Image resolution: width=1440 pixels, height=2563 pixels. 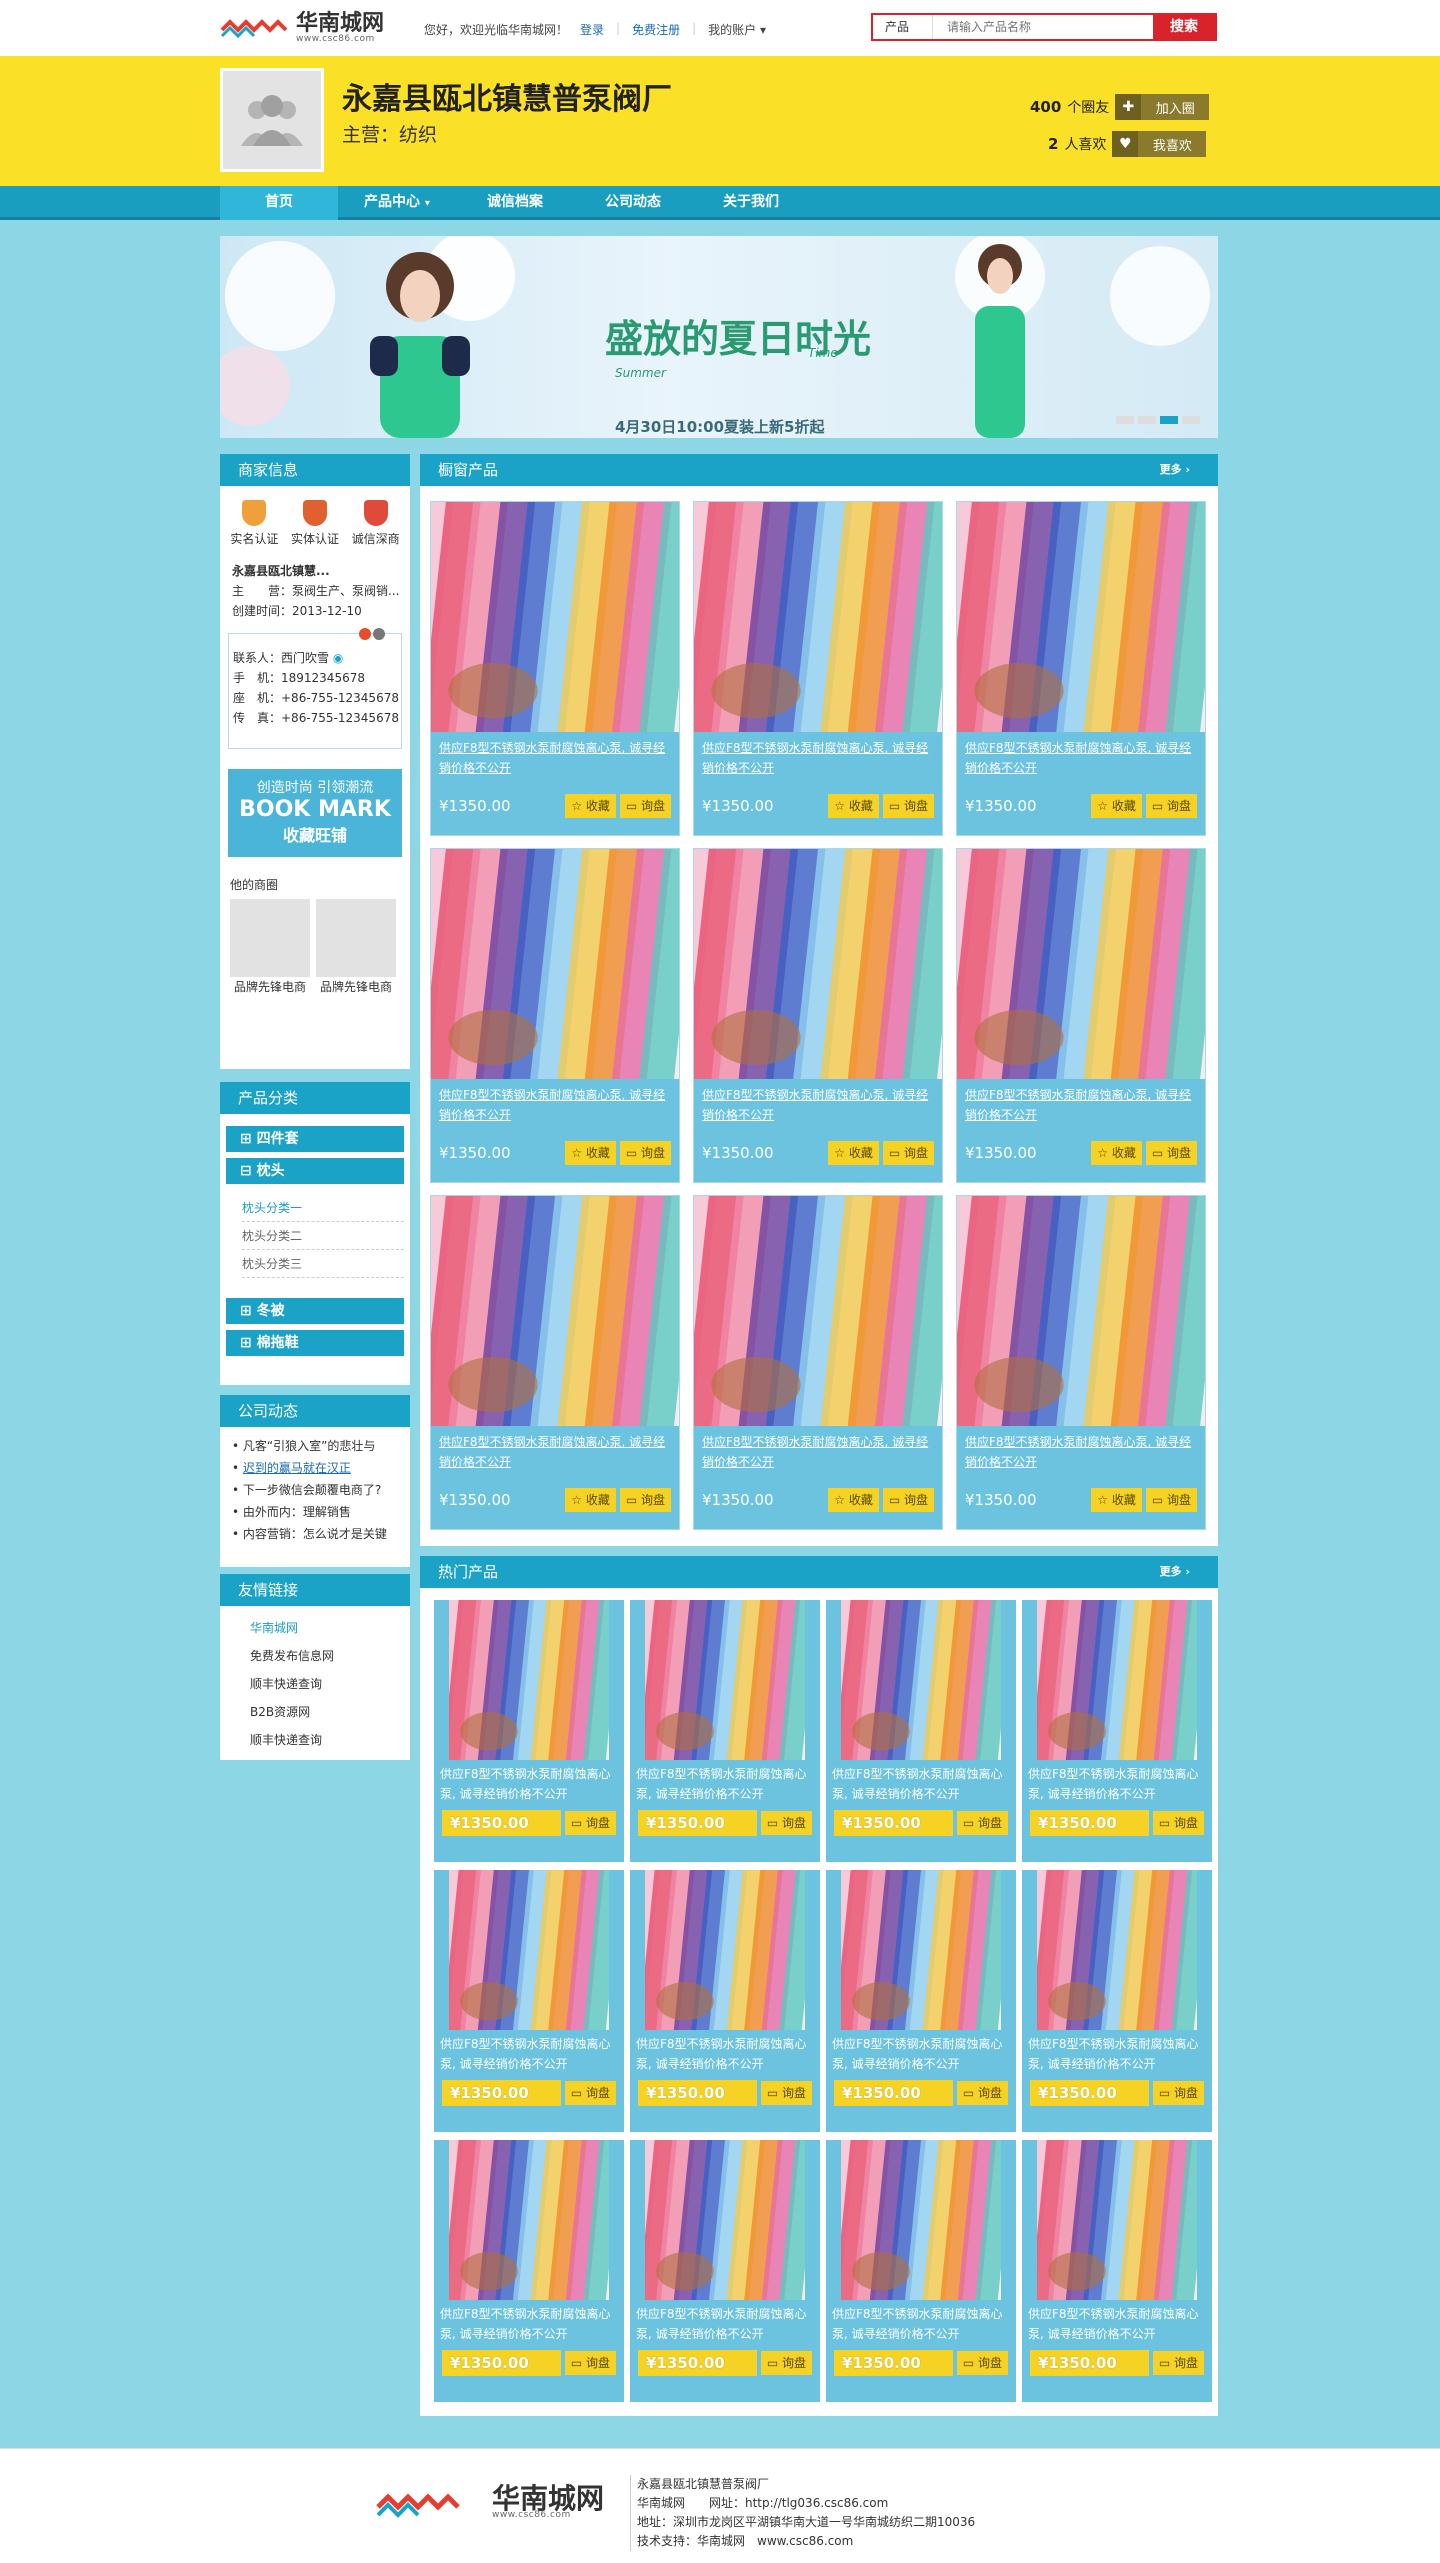 I want to click on like-button: ♥ 我喜欢, so click(x=1159, y=144).